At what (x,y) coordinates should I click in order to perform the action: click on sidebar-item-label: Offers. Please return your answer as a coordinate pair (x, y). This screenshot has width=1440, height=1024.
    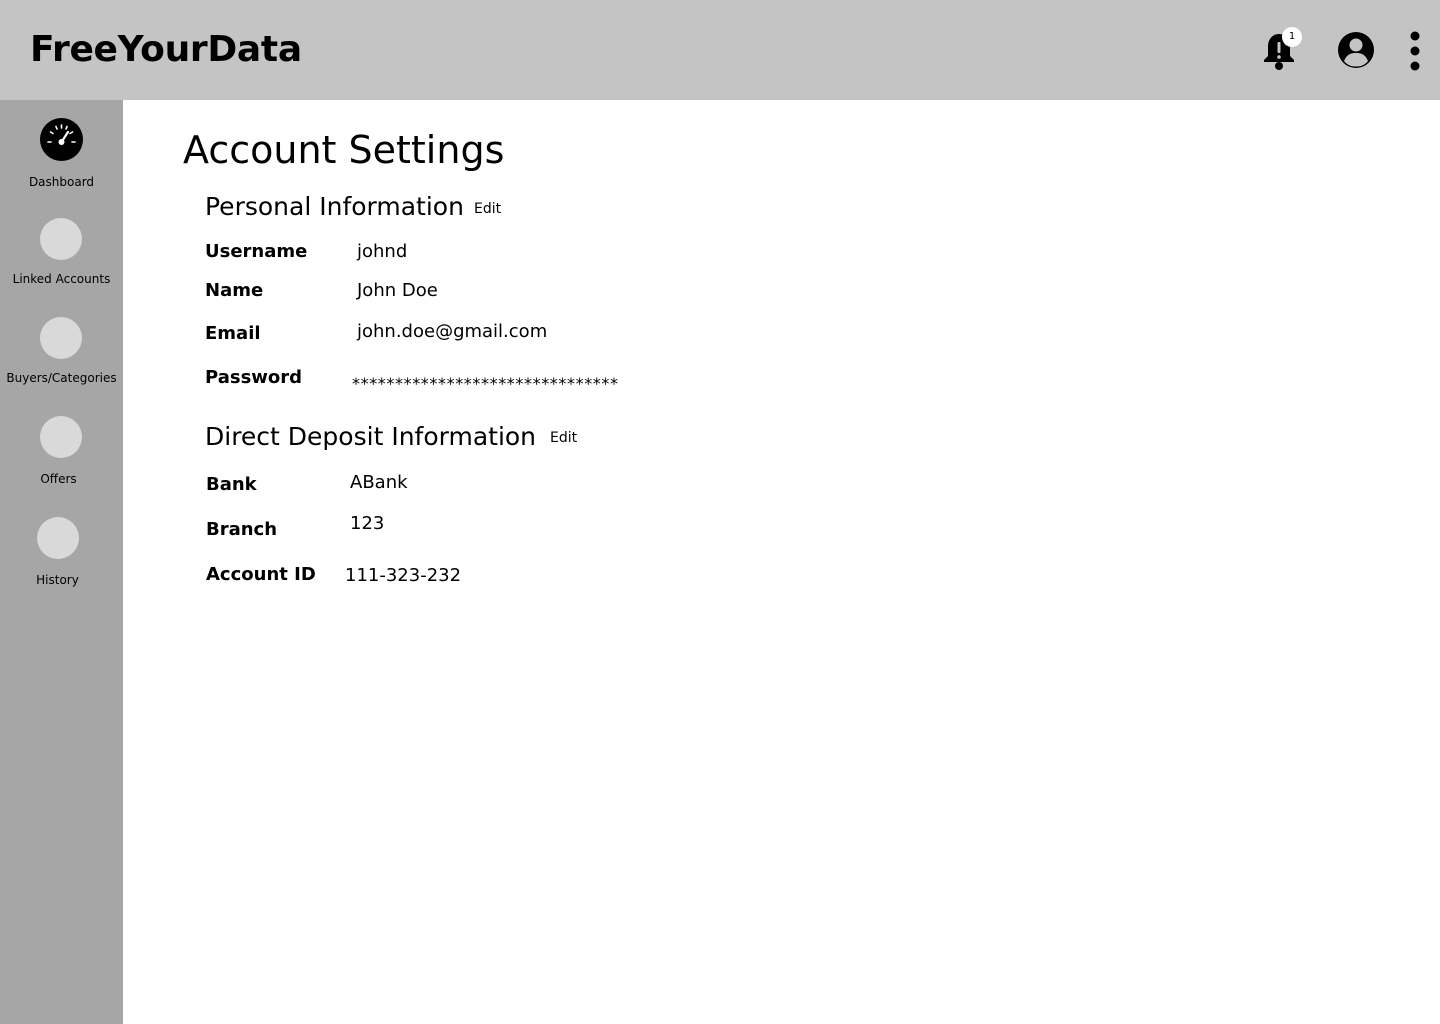
    Looking at the image, I should click on (58, 479).